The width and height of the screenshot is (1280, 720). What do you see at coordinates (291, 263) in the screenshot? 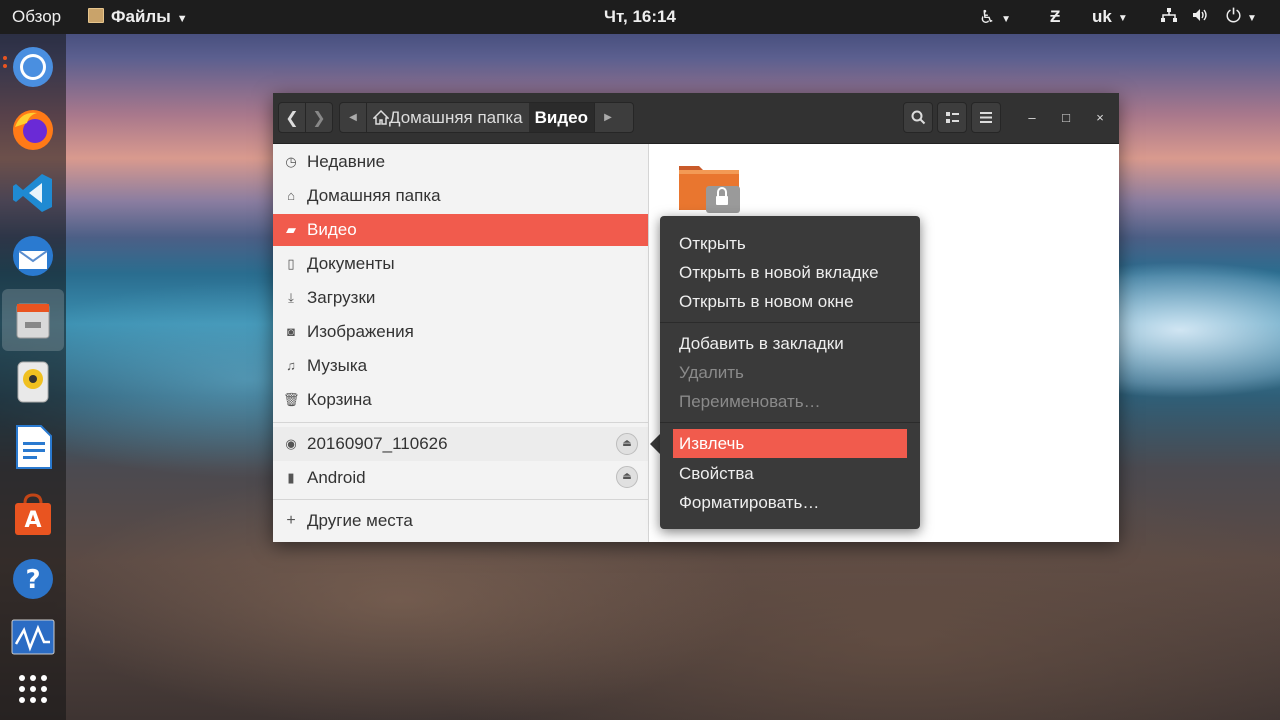
I see `document-icon: ▯` at bounding box center [291, 263].